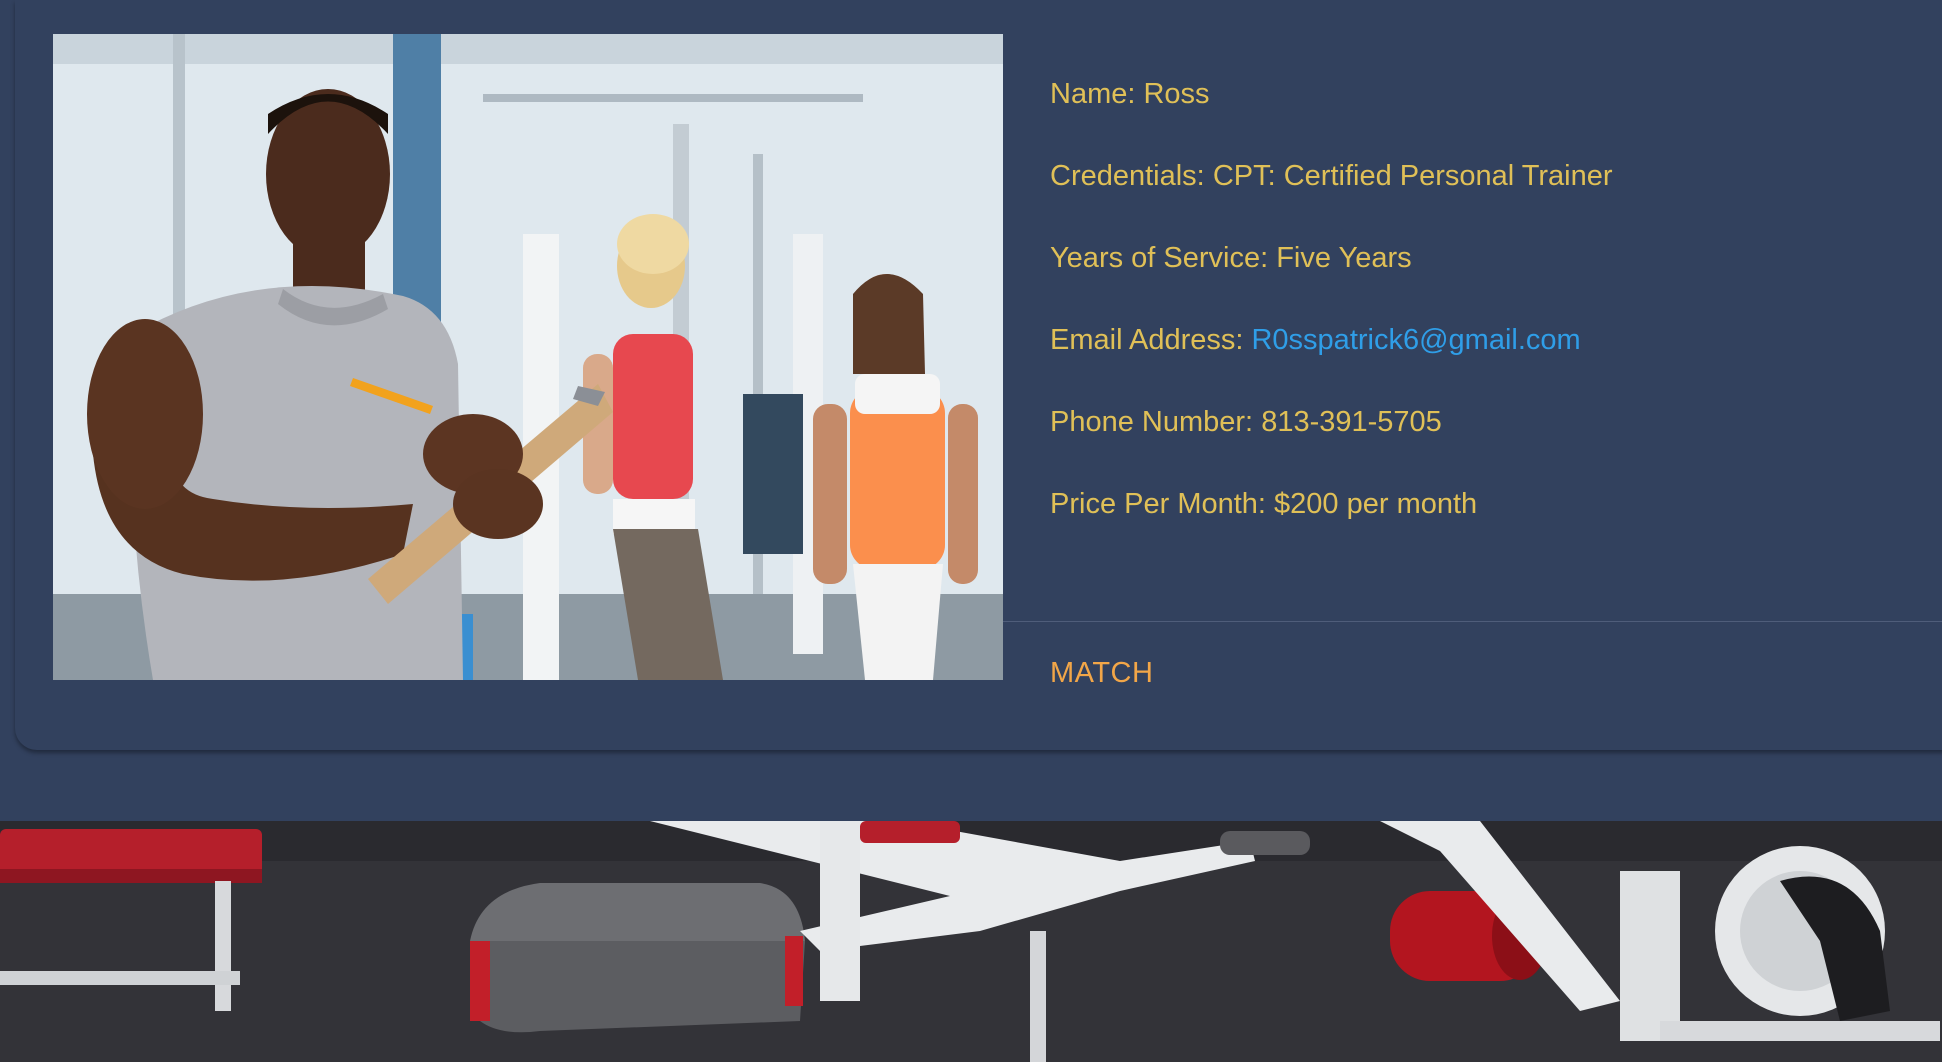  I want to click on email-row: Email Address: R0sspatrick6@gmail.com, so click(1496, 365).